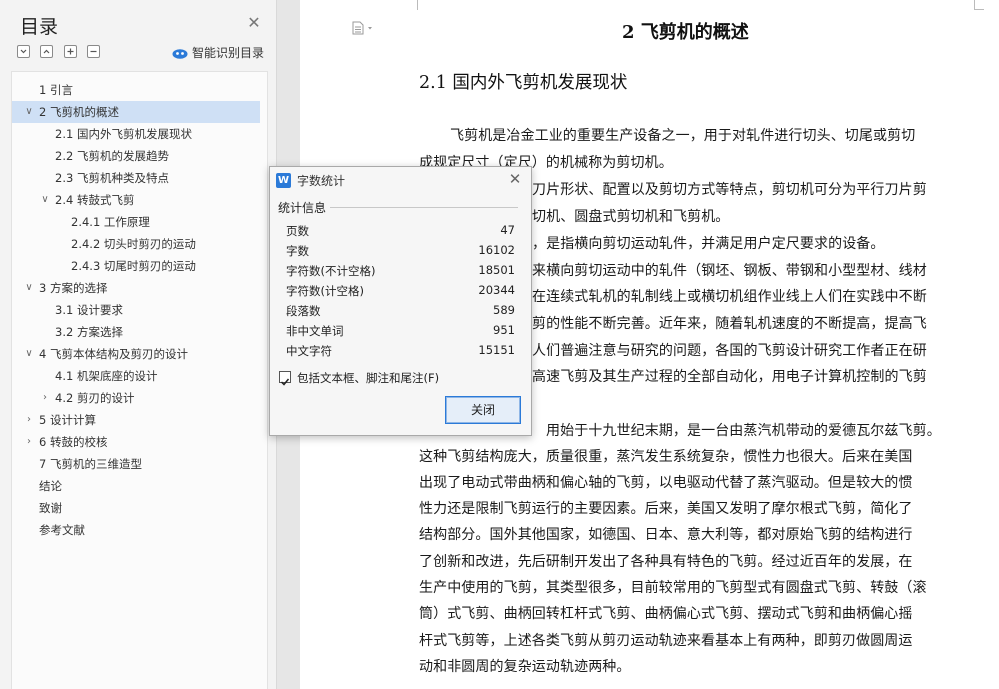 The height and width of the screenshot is (689, 999). What do you see at coordinates (496, 290) in the screenshot?
I see `stat-value-chars-with-spaces: 20344` at bounding box center [496, 290].